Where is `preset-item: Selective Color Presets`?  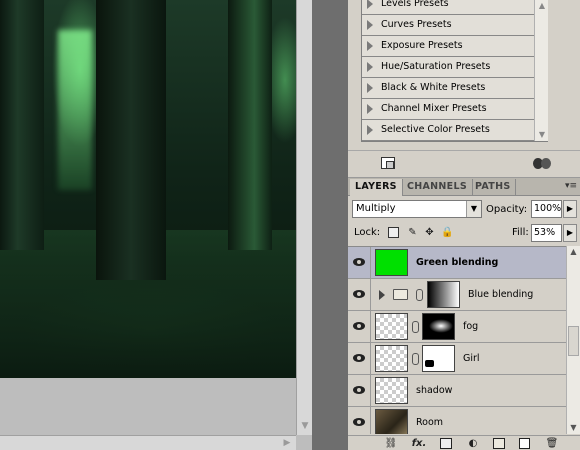
preset-item: Selective Color Presets is located at coordinates (448, 130).